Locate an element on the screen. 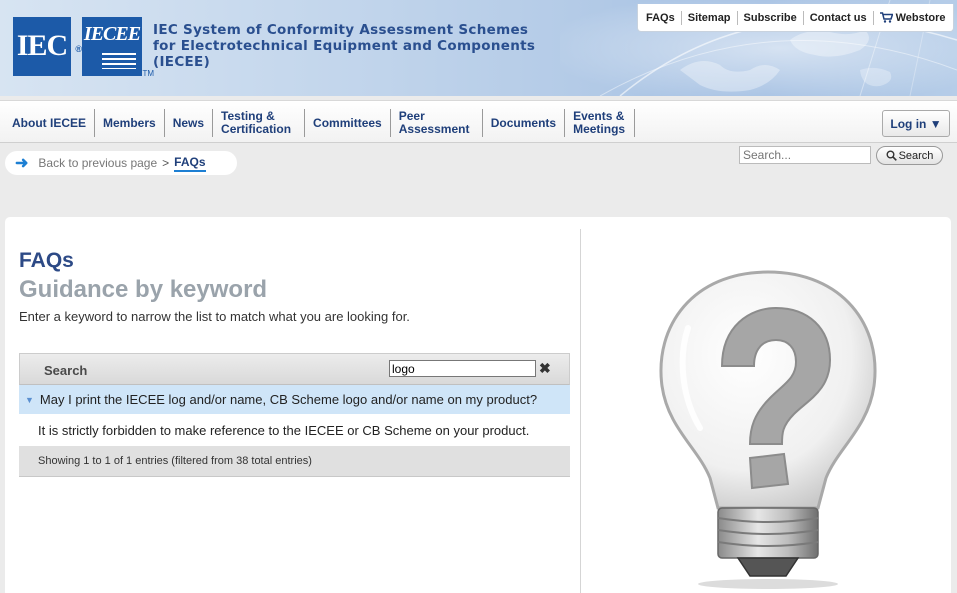  top-link-subscribe: Subscribe is located at coordinates (771, 17).